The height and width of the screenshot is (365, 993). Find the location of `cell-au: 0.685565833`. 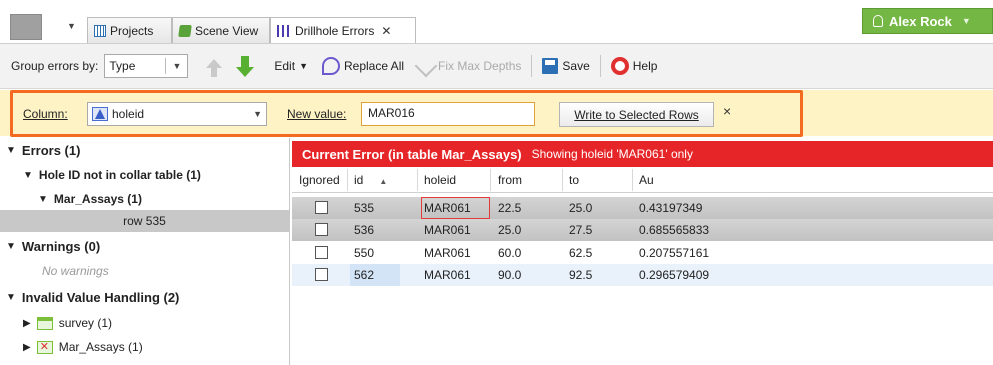

cell-au: 0.685565833 is located at coordinates (674, 230).